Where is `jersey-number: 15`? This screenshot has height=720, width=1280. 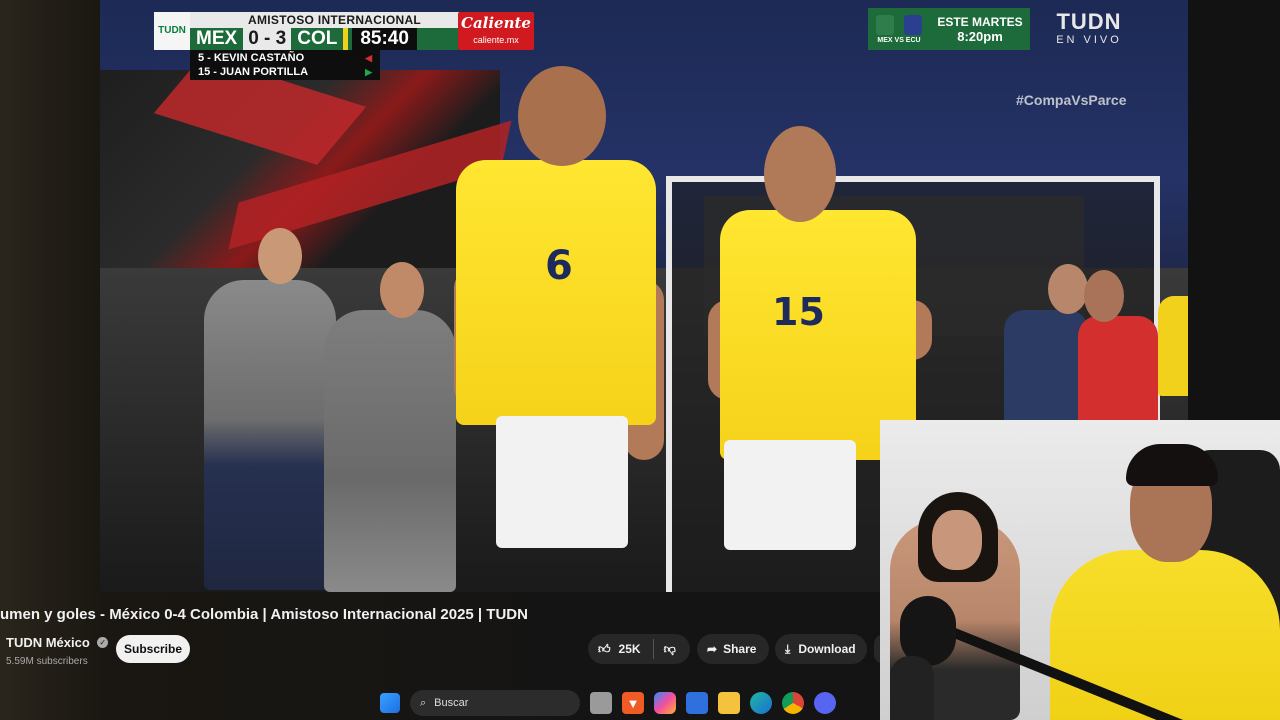
jersey-number: 15 is located at coordinates (798, 312).